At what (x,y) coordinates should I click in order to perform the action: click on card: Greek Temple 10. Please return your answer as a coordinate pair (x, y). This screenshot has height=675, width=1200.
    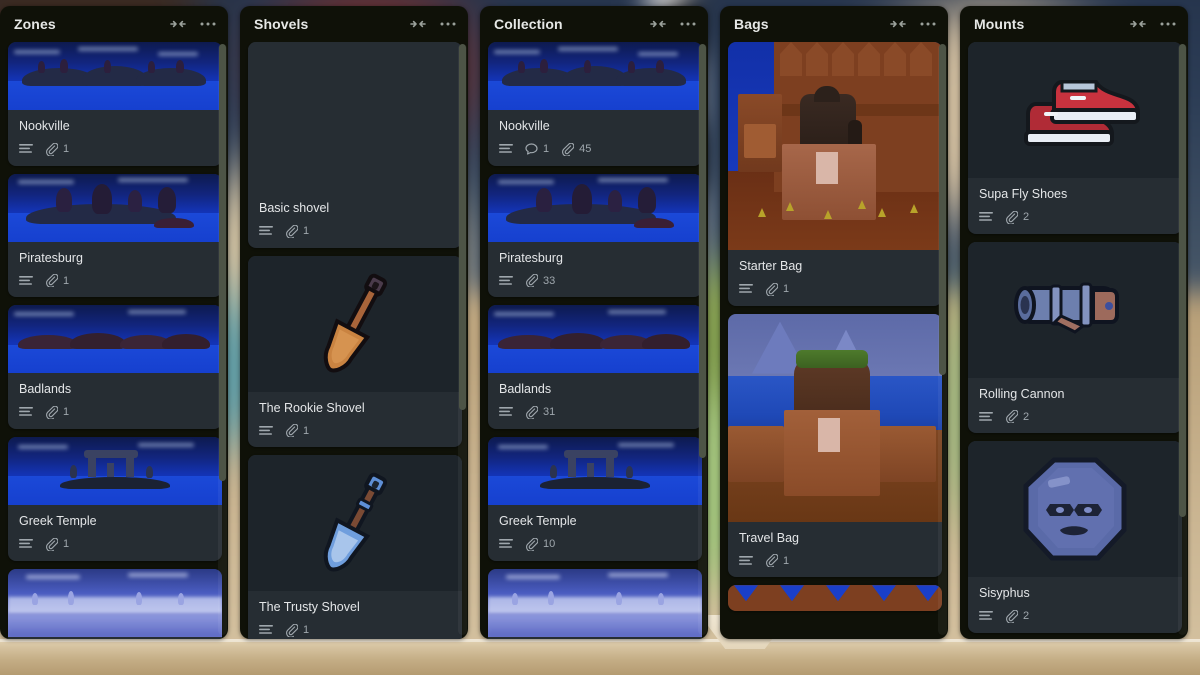
    Looking at the image, I should click on (595, 498).